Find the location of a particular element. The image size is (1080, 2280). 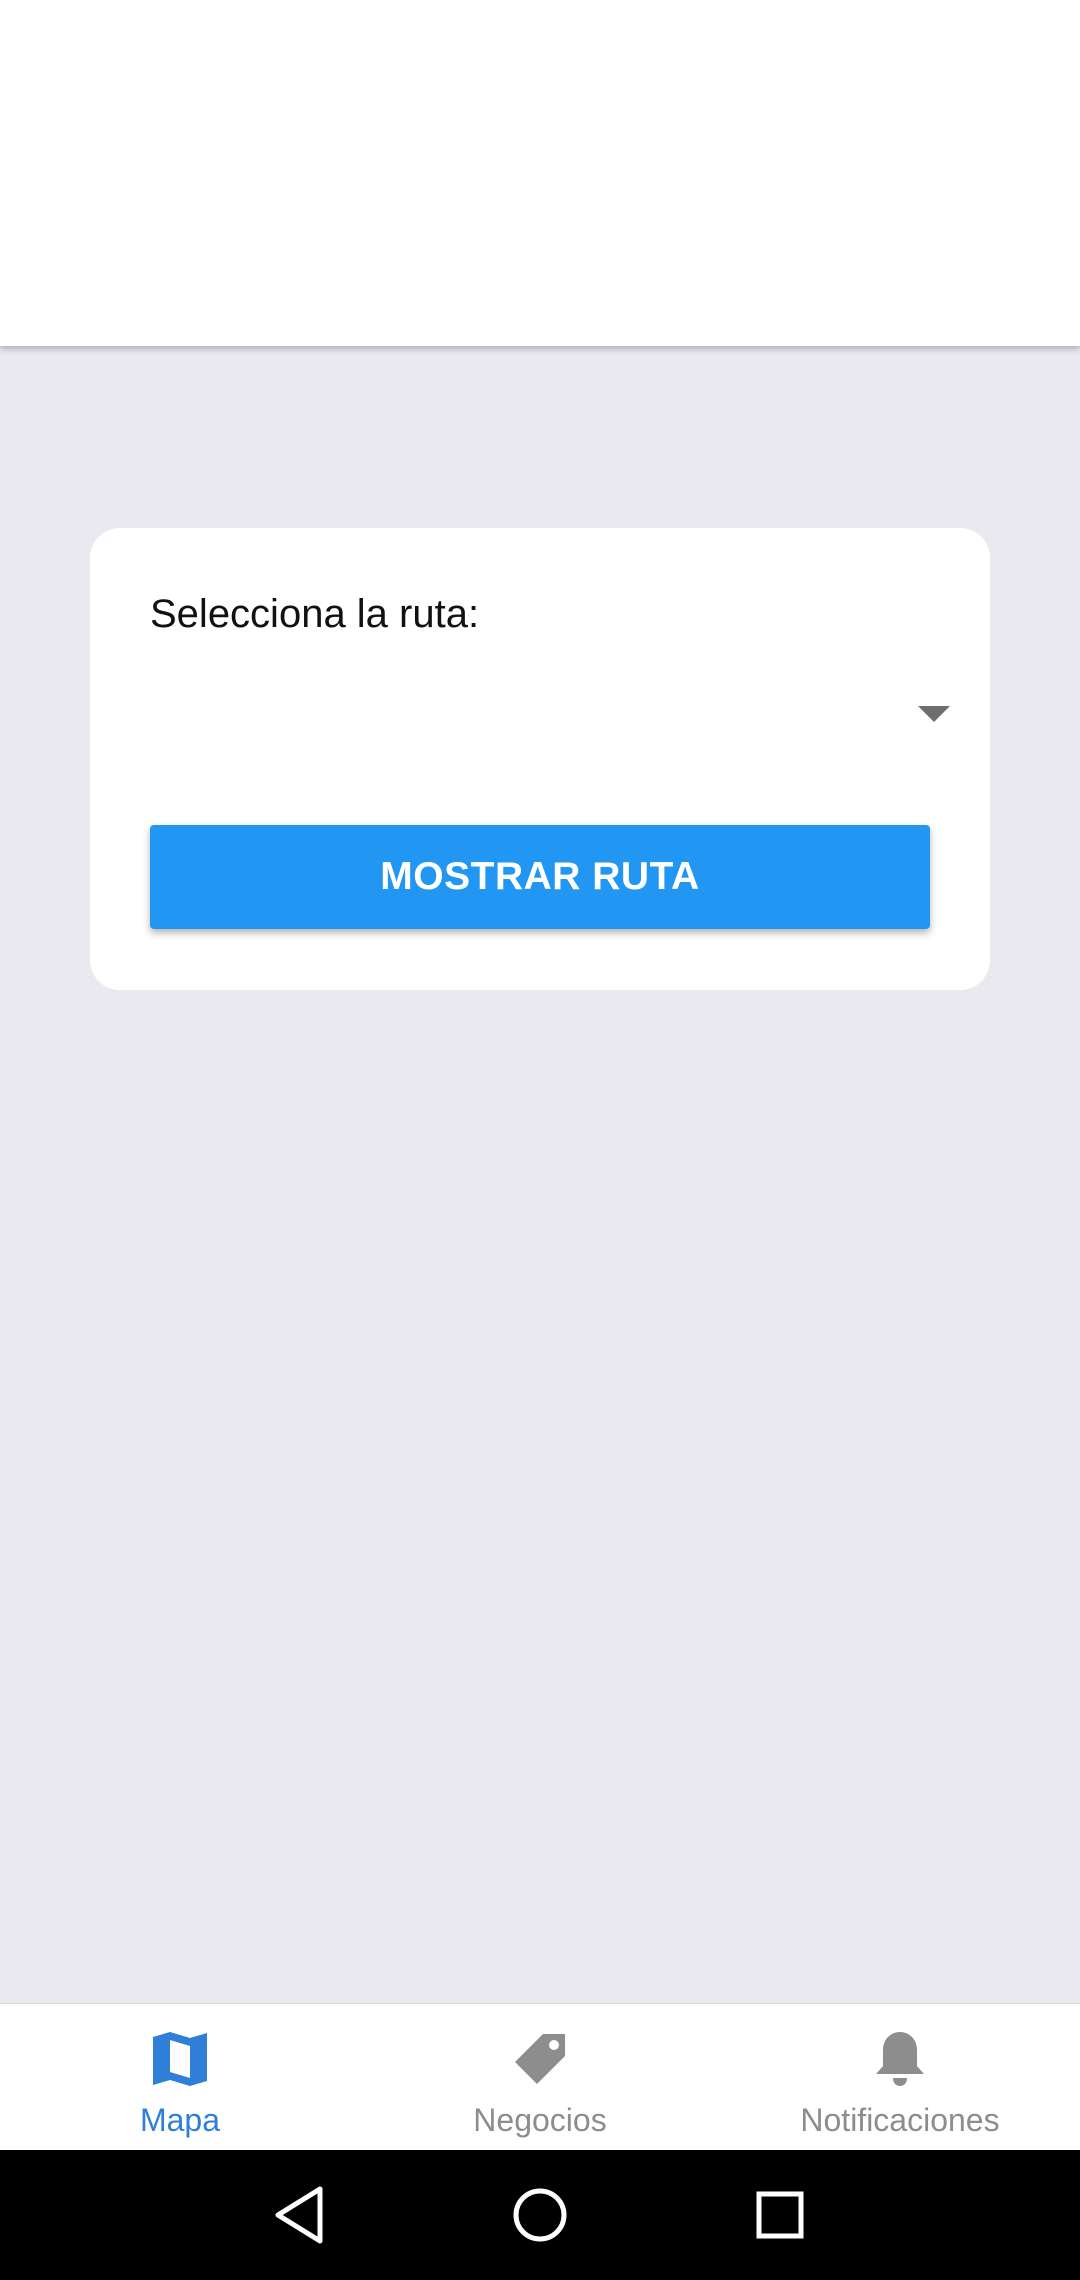

bottom-tab-bar: Mapa Negocios Notificaciones is located at coordinates (540, 2077).